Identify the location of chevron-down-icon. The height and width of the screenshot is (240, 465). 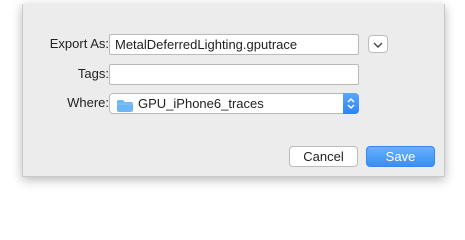
(378, 44).